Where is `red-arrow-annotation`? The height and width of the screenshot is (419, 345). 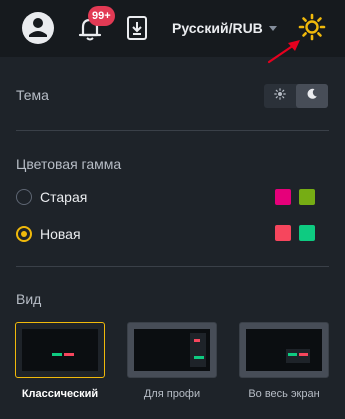
red-arrow-annotation is located at coordinates (286, 51).